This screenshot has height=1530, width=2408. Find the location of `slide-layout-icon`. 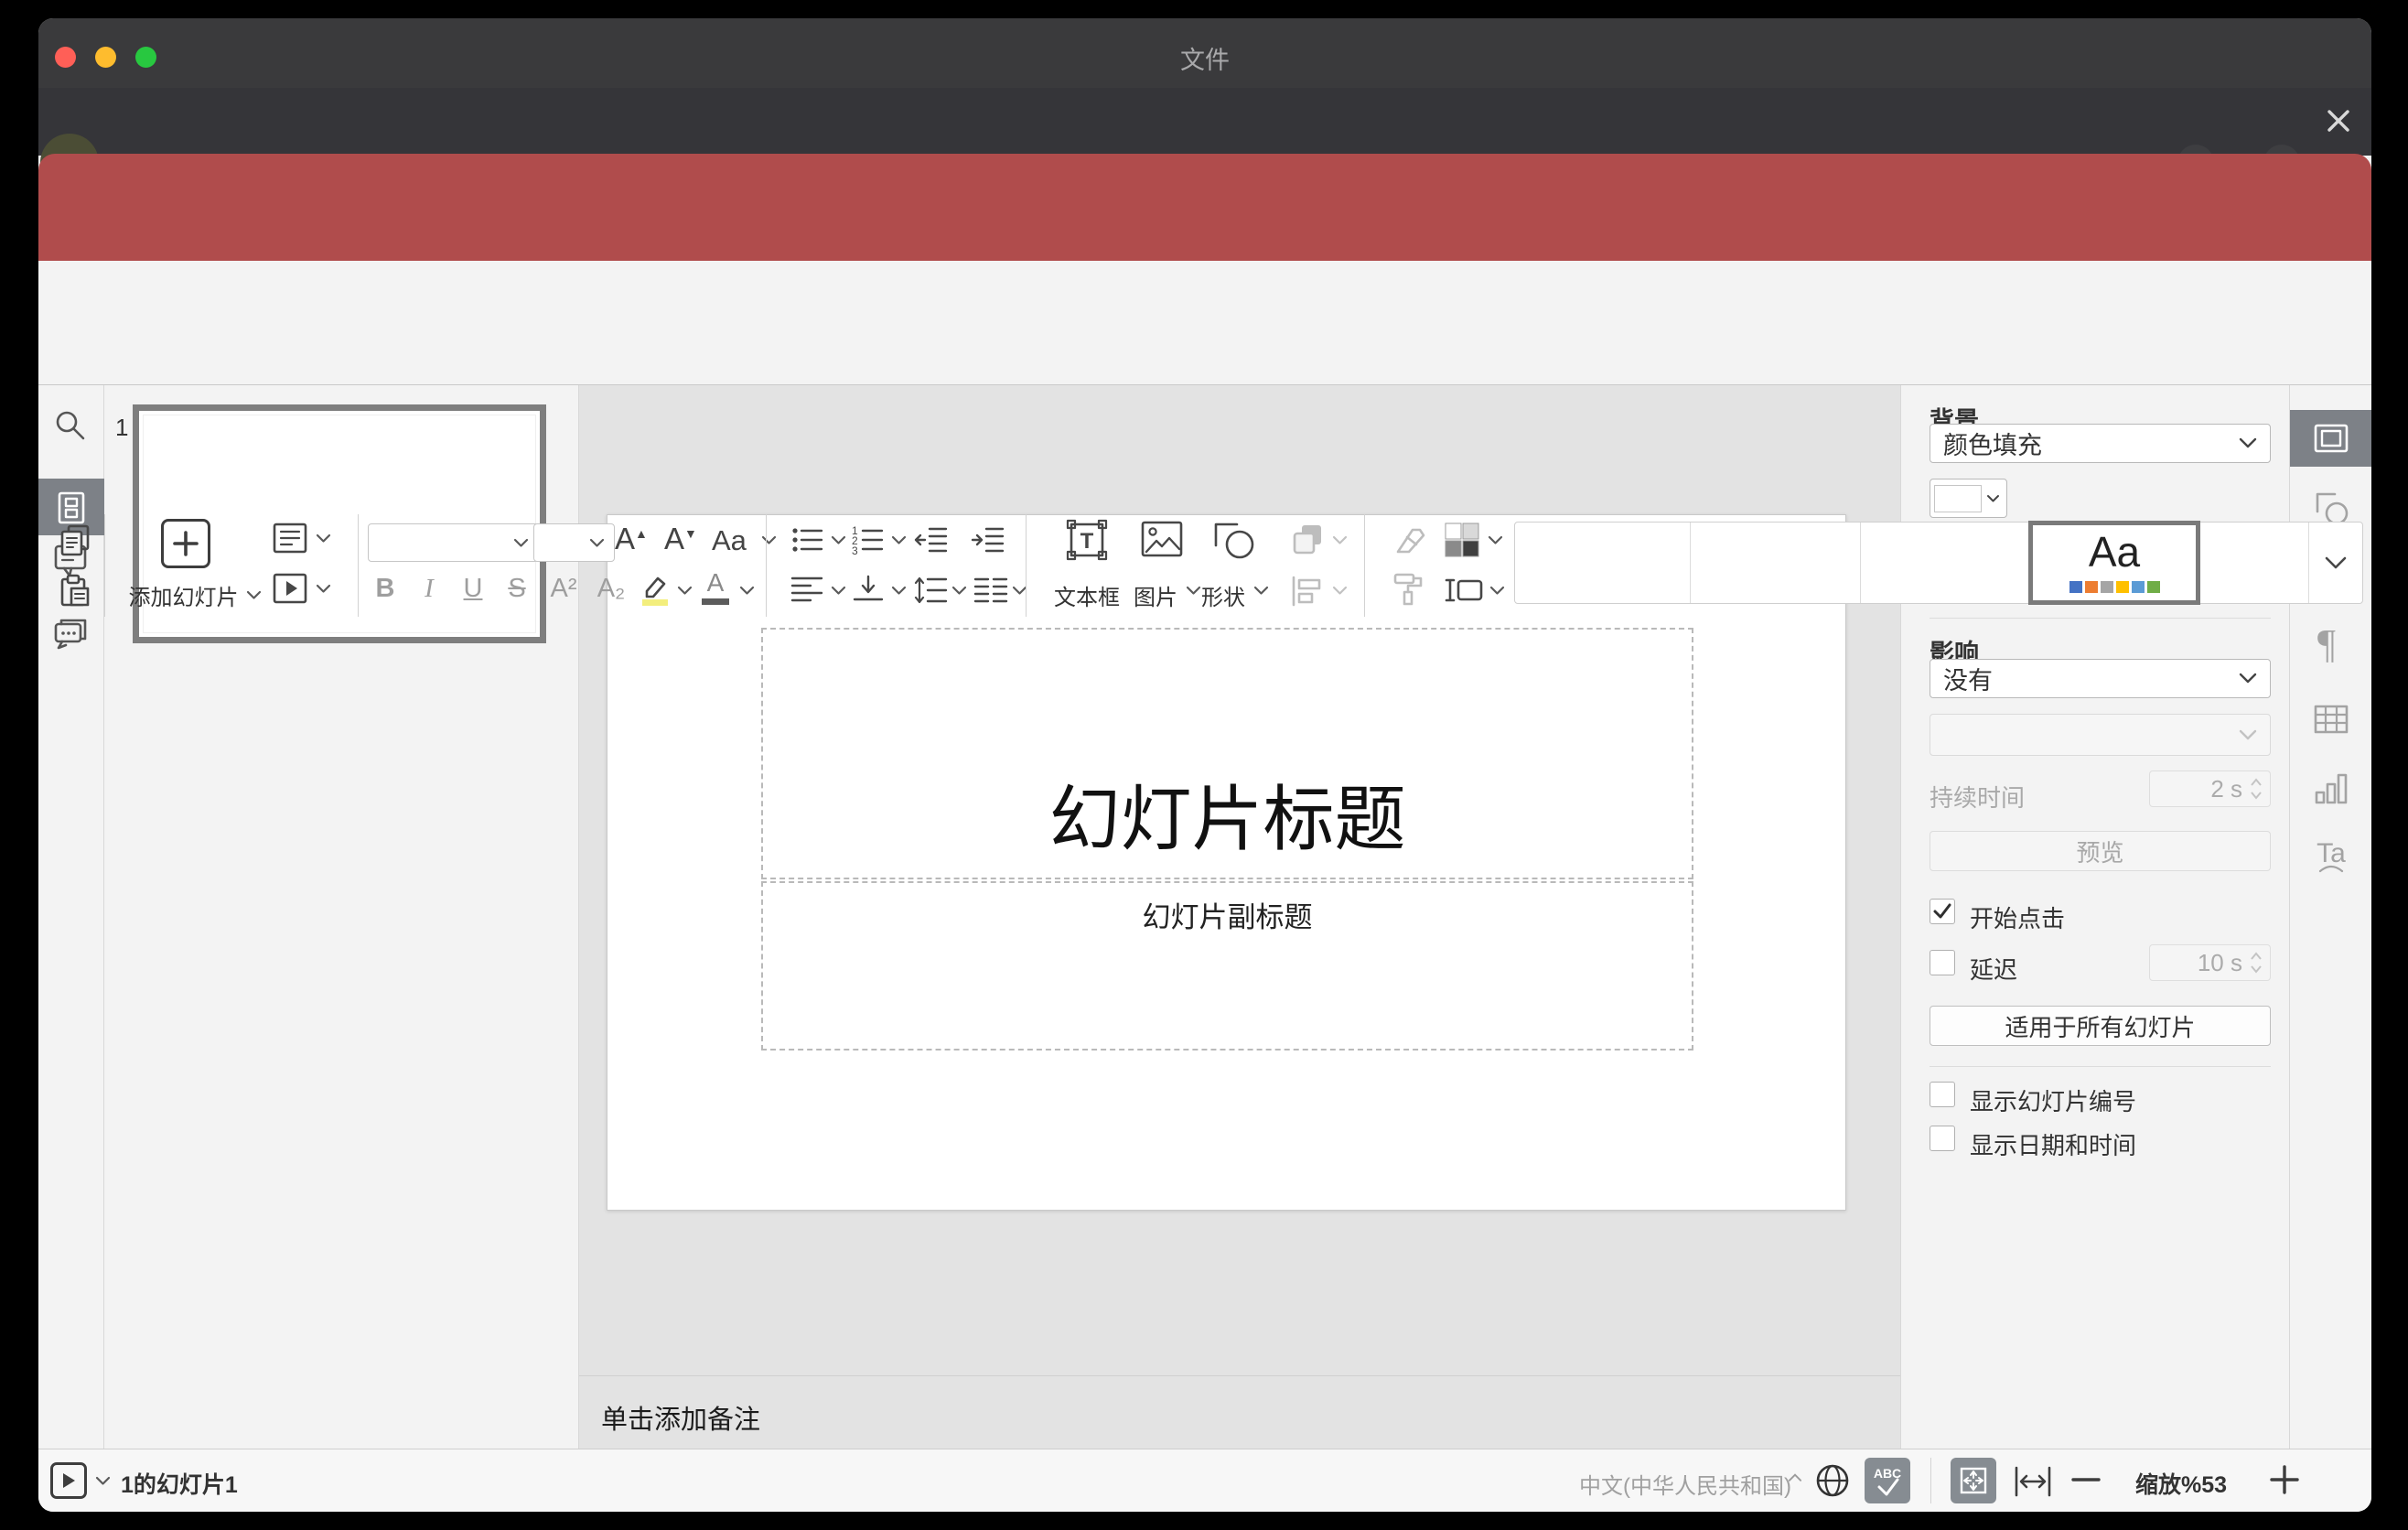

slide-layout-icon is located at coordinates (290, 538).